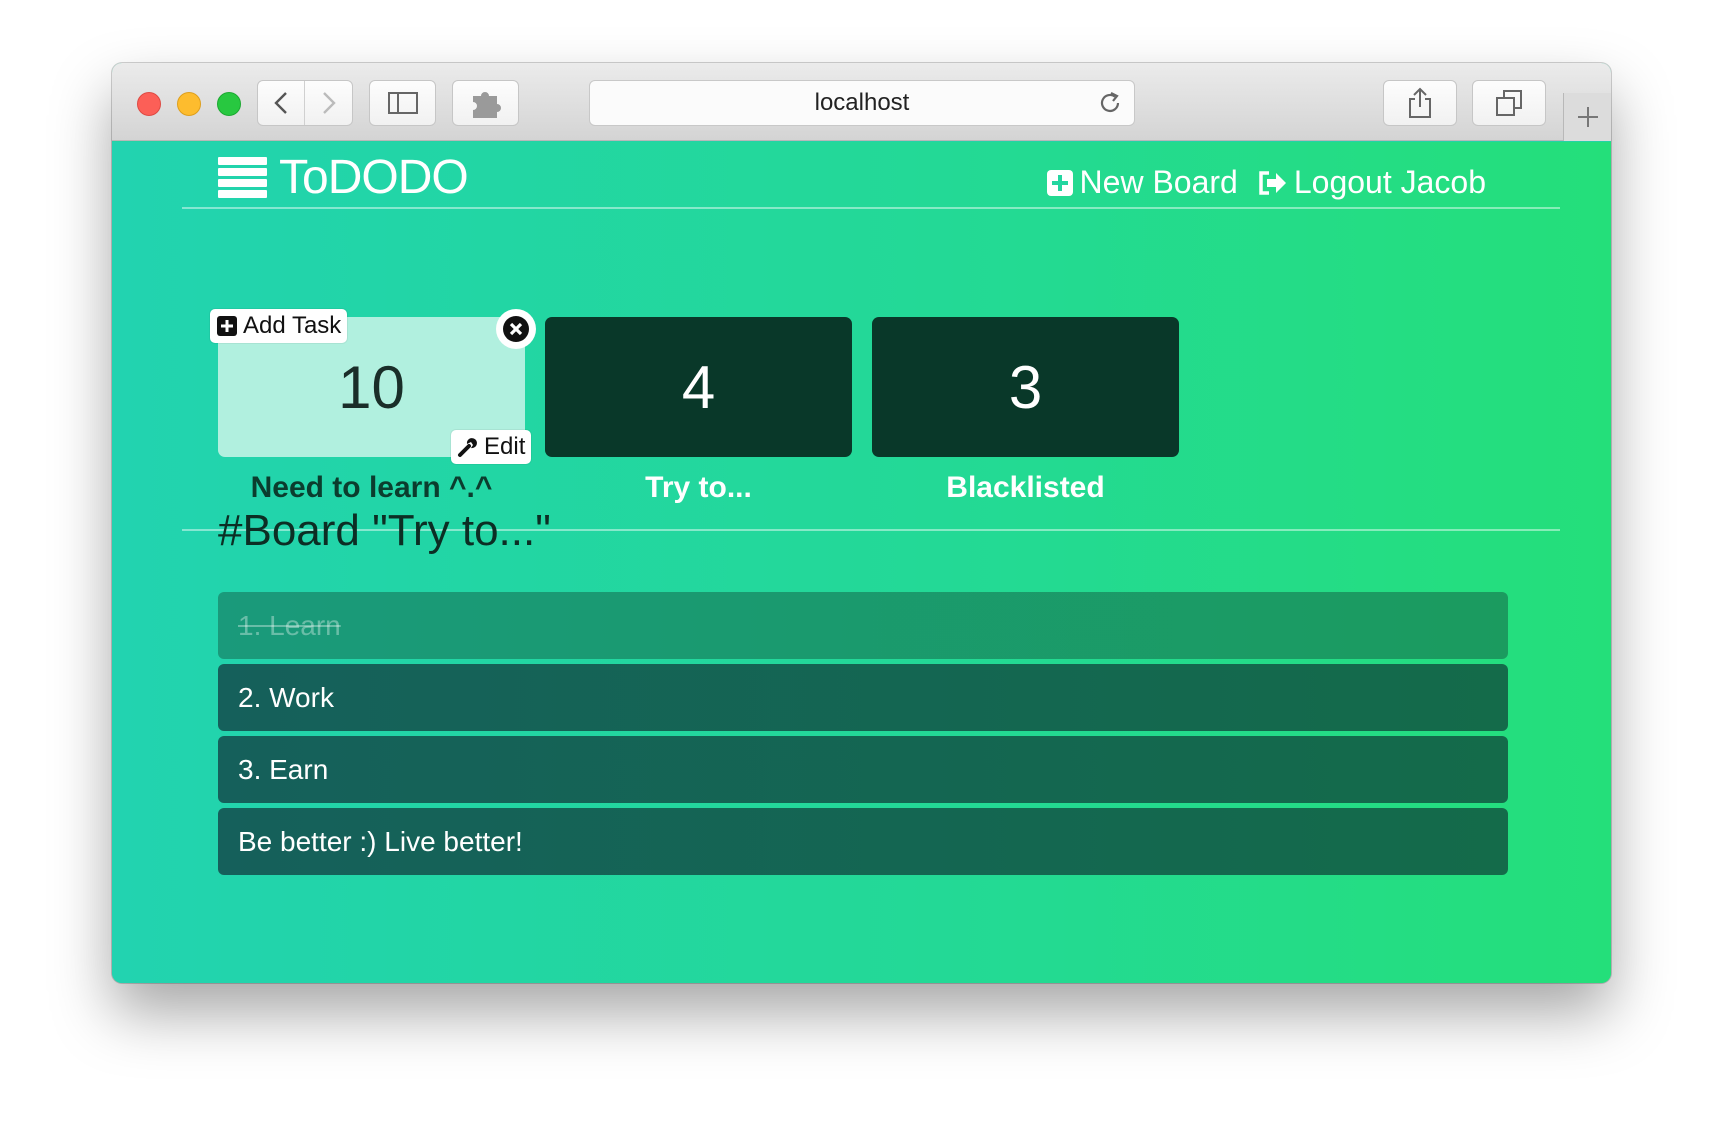  I want to click on sidebar-icon, so click(402, 103).